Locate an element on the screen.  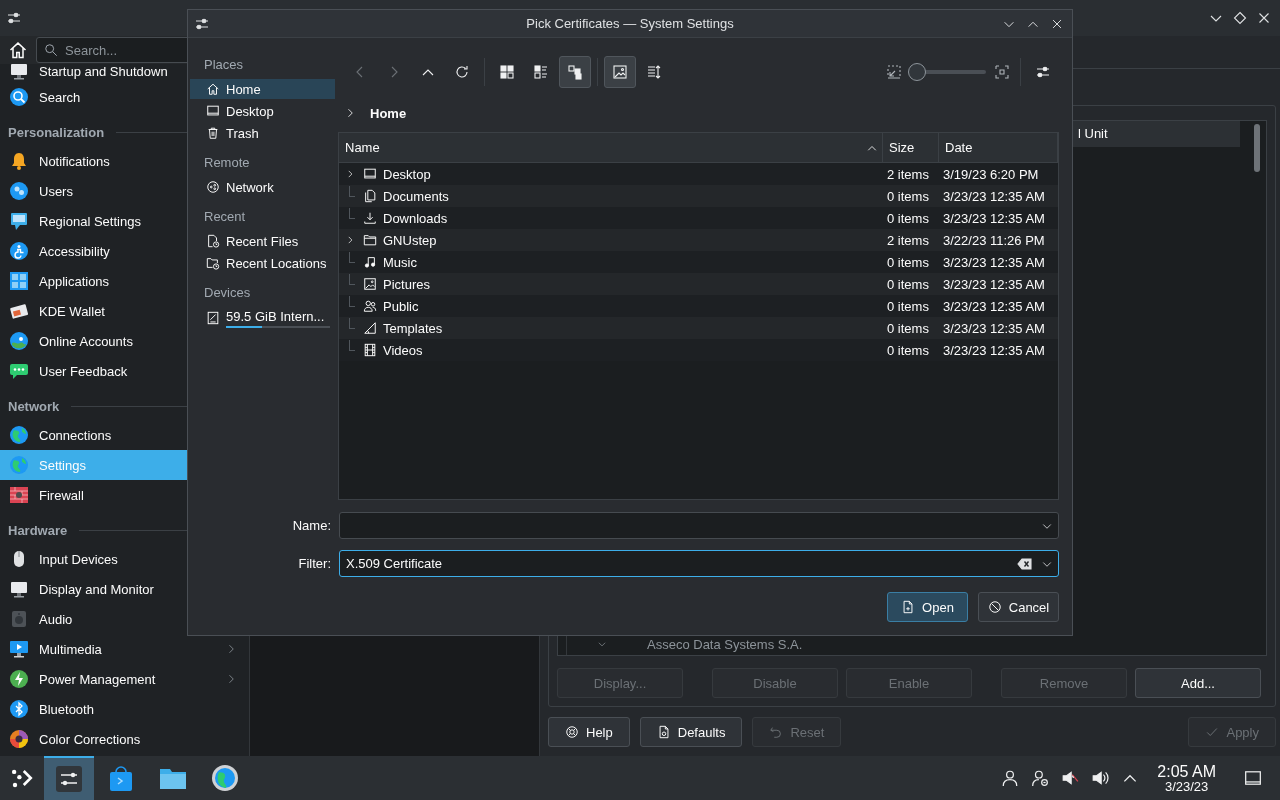
file-row: GNUstep 2 items 3/22/23 11:26 PM is located at coordinates (698, 240).